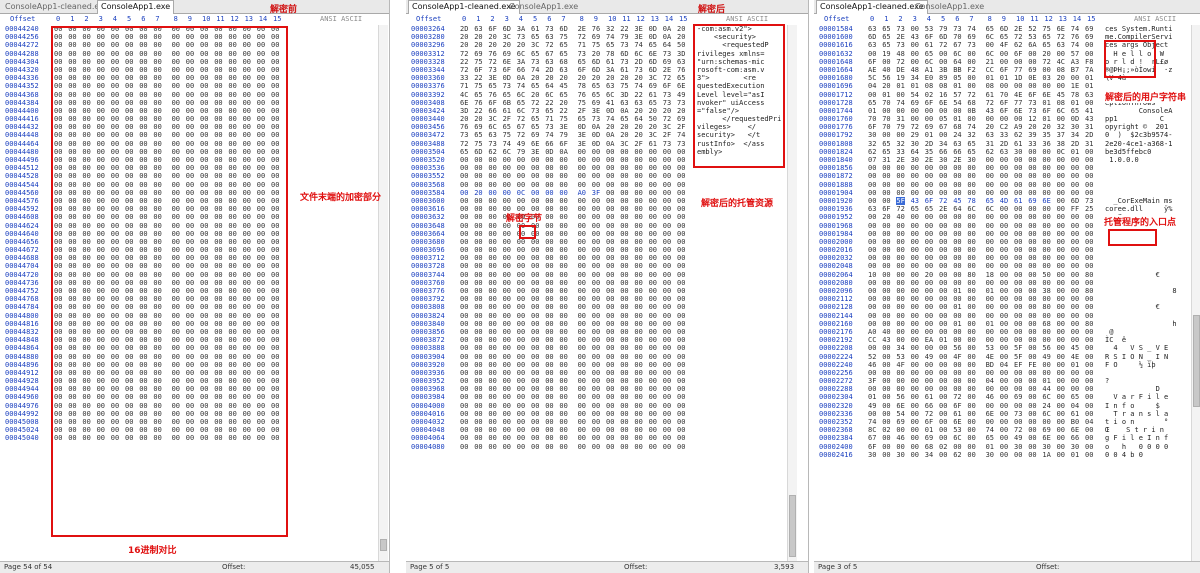  What do you see at coordinates (957, 291) in the screenshot?
I see `hex-byte: 01` at bounding box center [957, 291].